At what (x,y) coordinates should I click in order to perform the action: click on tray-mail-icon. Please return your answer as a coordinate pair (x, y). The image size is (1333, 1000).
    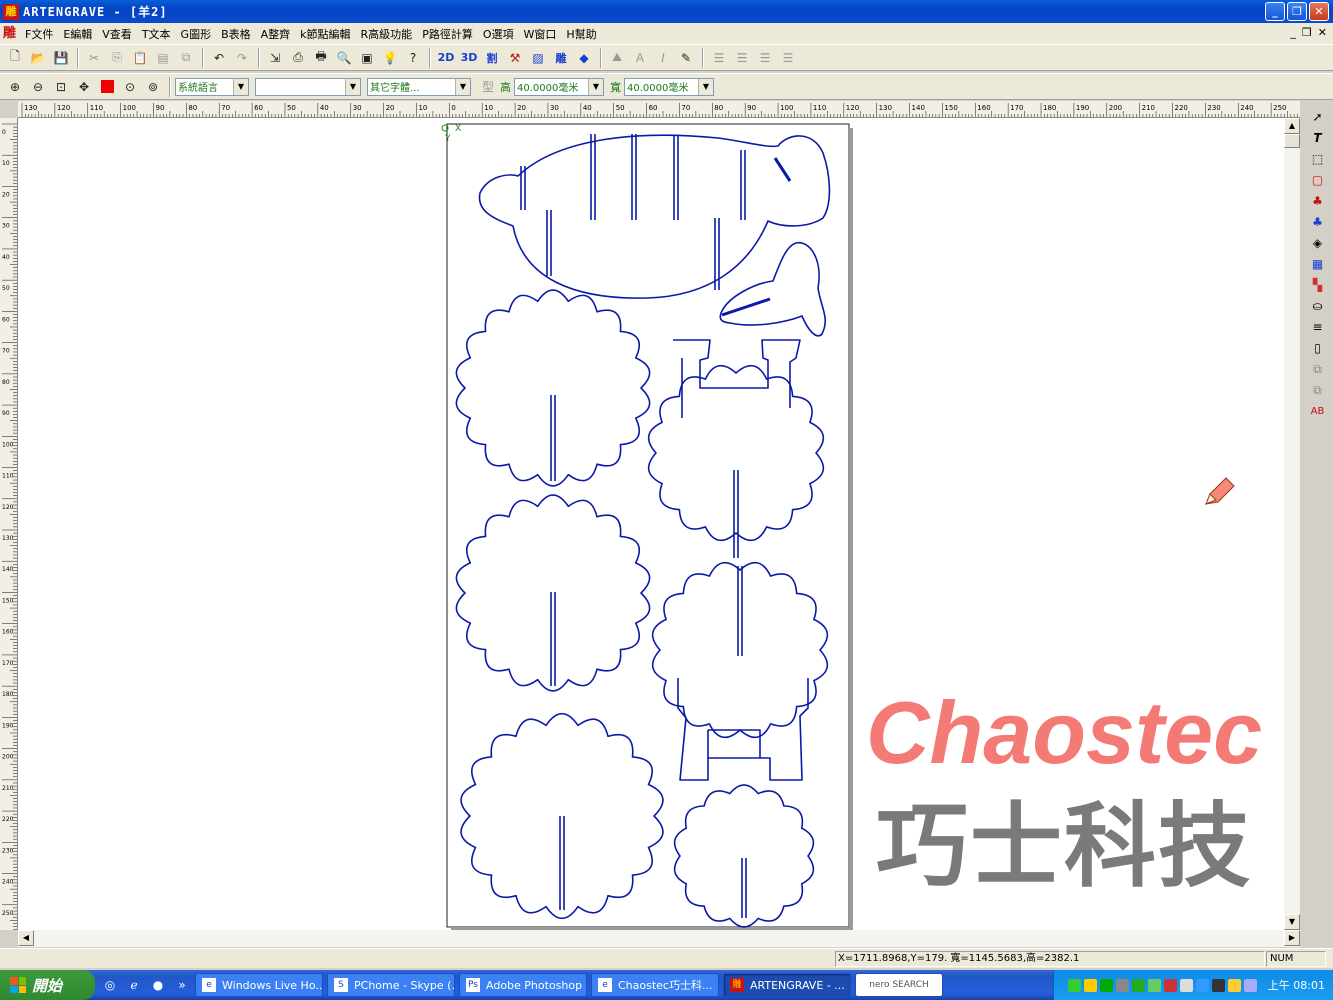
    Looking at the image, I should click on (1218, 985).